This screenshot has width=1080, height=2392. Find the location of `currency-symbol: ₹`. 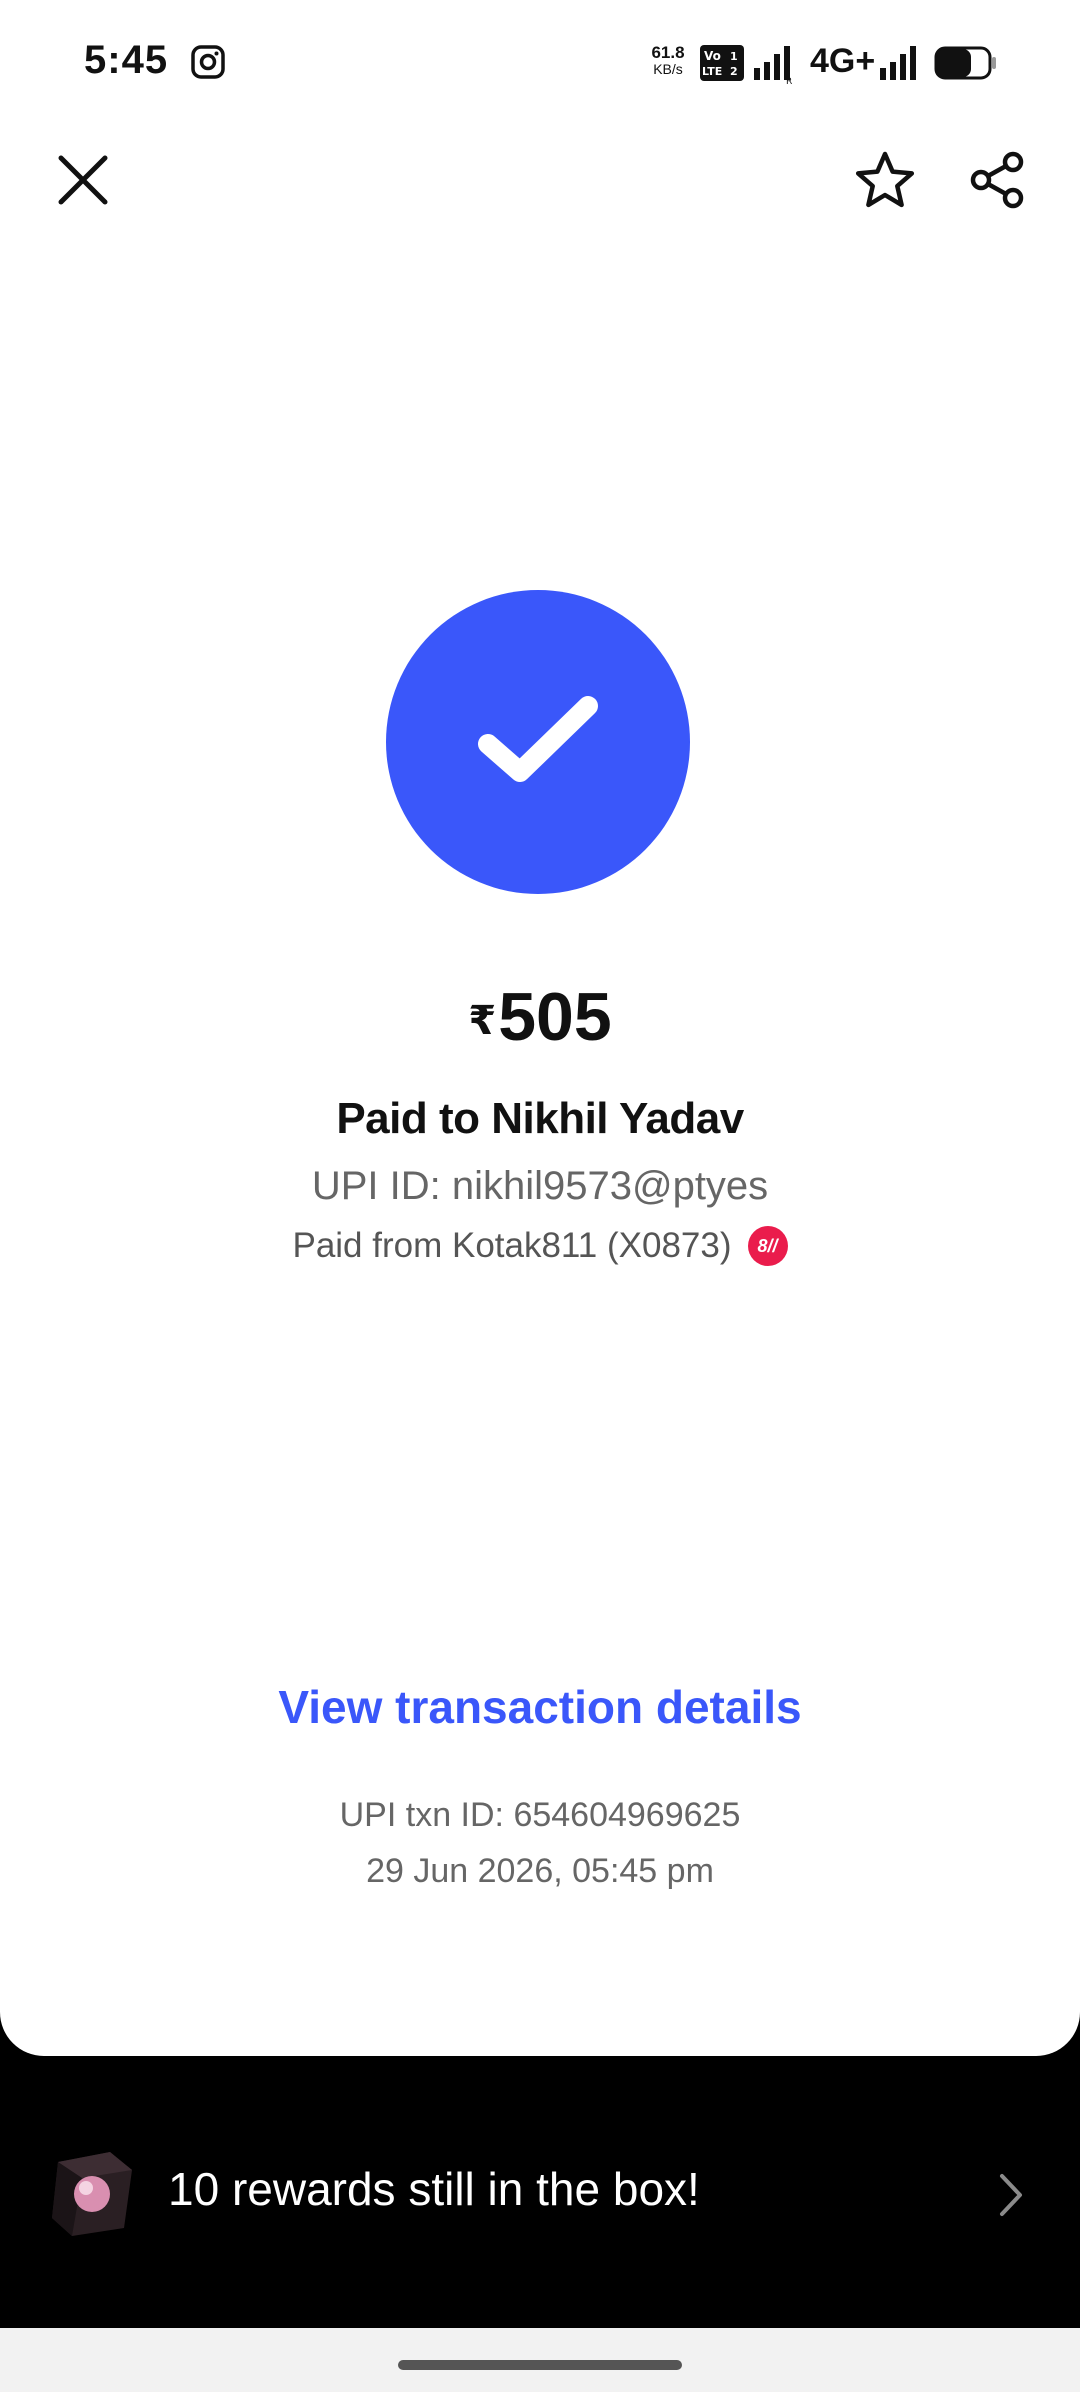

currency-symbol: ₹ is located at coordinates (482, 1021).